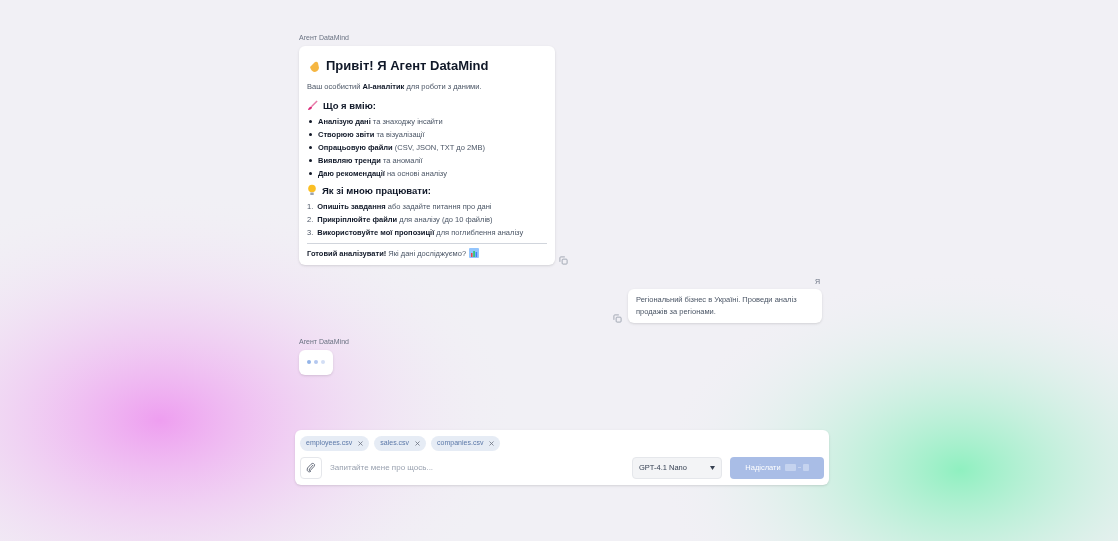  What do you see at coordinates (316, 362) in the screenshot?
I see `typing-indicator` at bounding box center [316, 362].